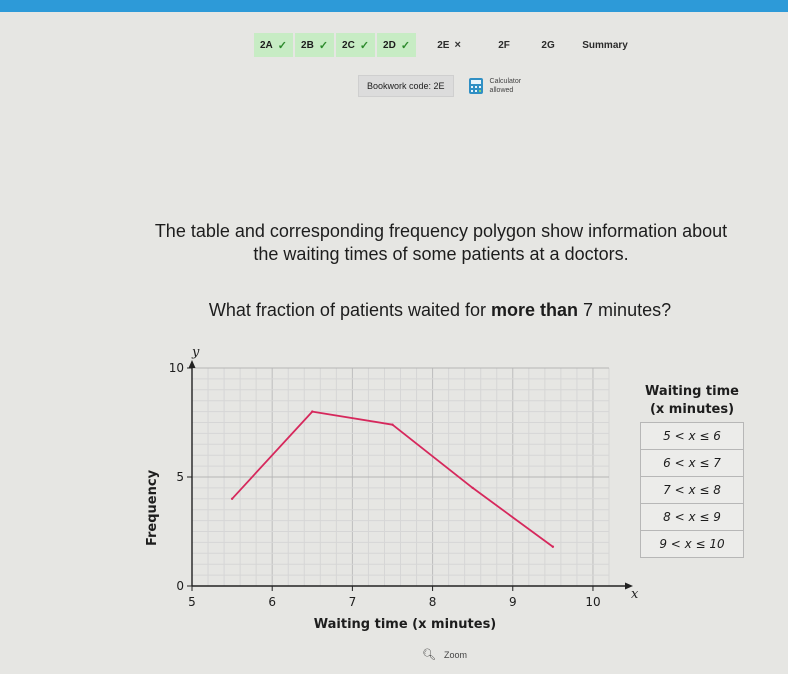 The image size is (788, 674). I want to click on tab-2e: 2E ×, so click(449, 45).